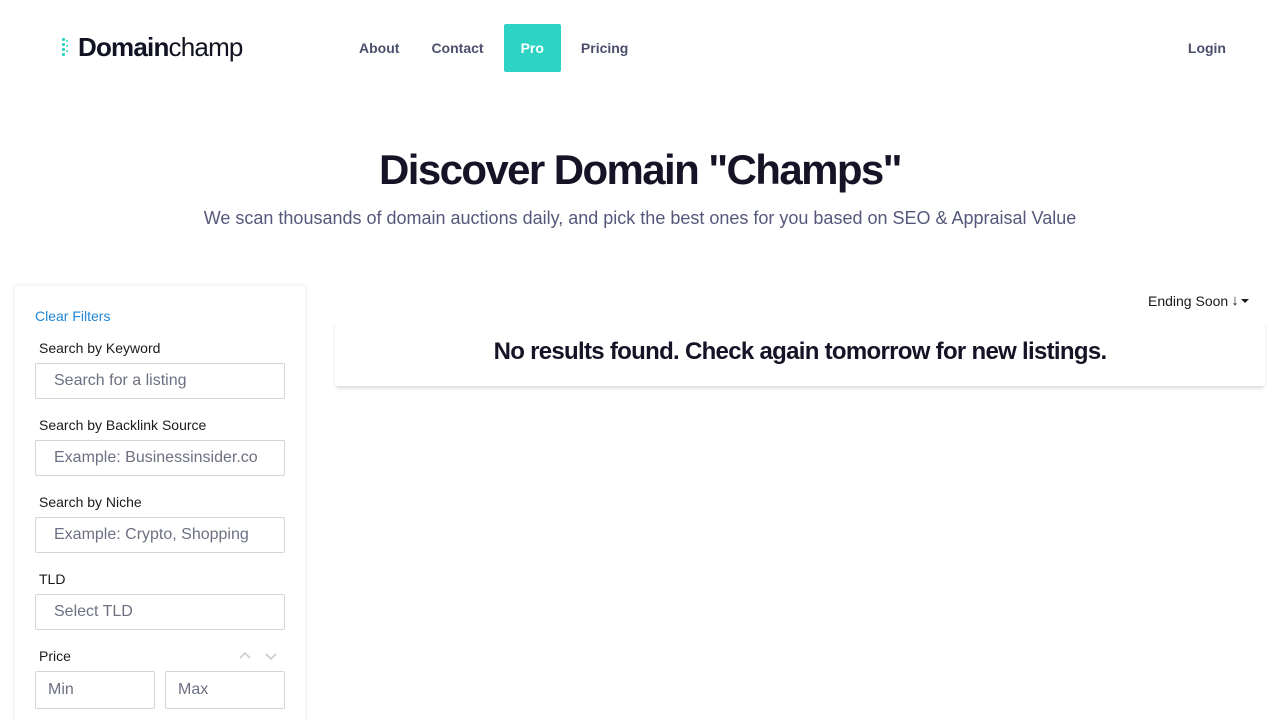 The image size is (1280, 720). I want to click on arrow-down-icon: ↓, so click(1235, 300).